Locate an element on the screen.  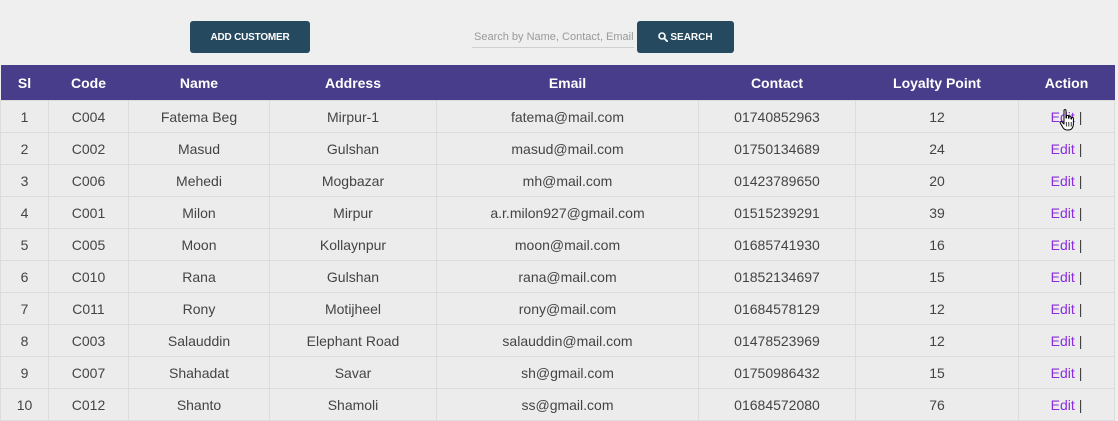
search-button-label: SEARCH is located at coordinates (691, 37).